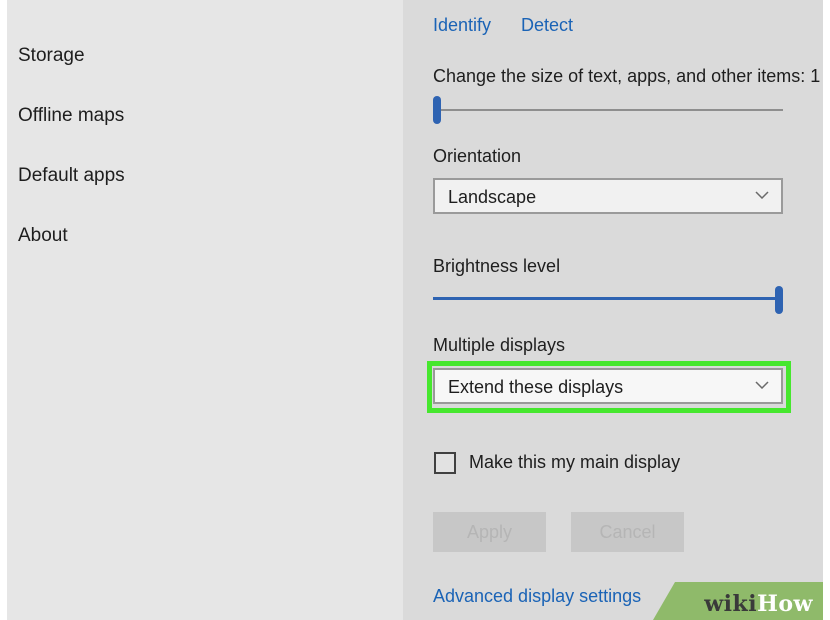  What do you see at coordinates (437, 110) in the screenshot?
I see `scale-slider-thumb` at bounding box center [437, 110].